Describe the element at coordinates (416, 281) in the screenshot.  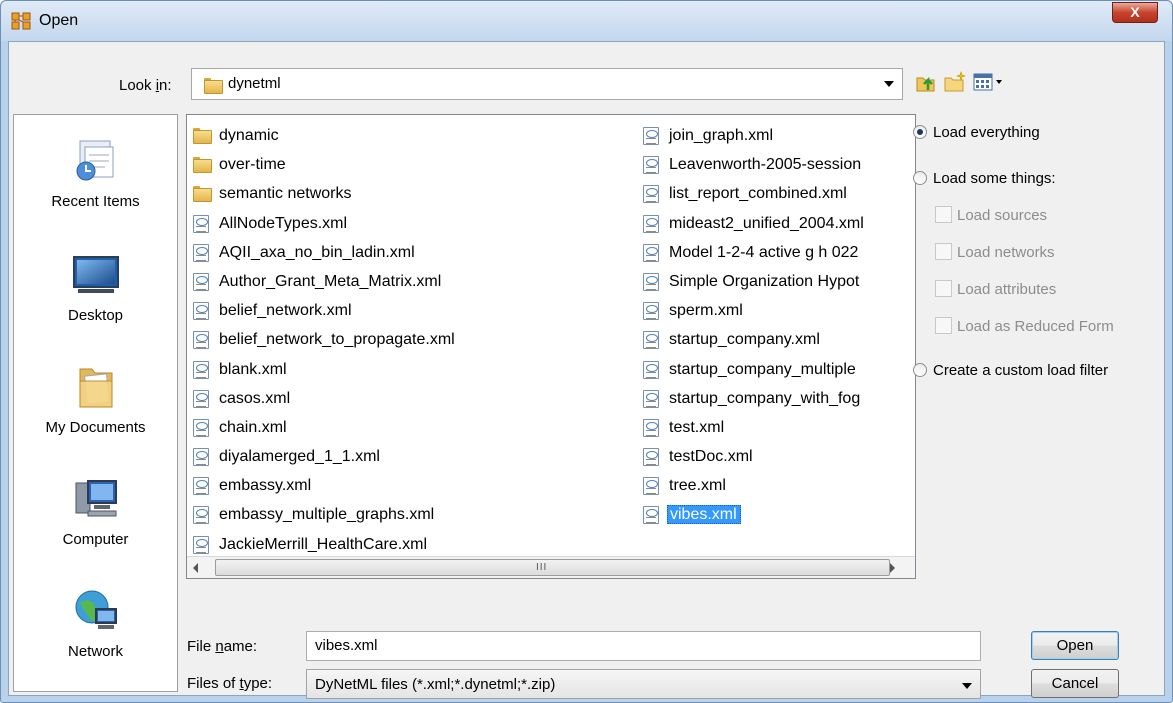
I see `file-item: Author_Grant_Meta_Matrix.xml` at that location.